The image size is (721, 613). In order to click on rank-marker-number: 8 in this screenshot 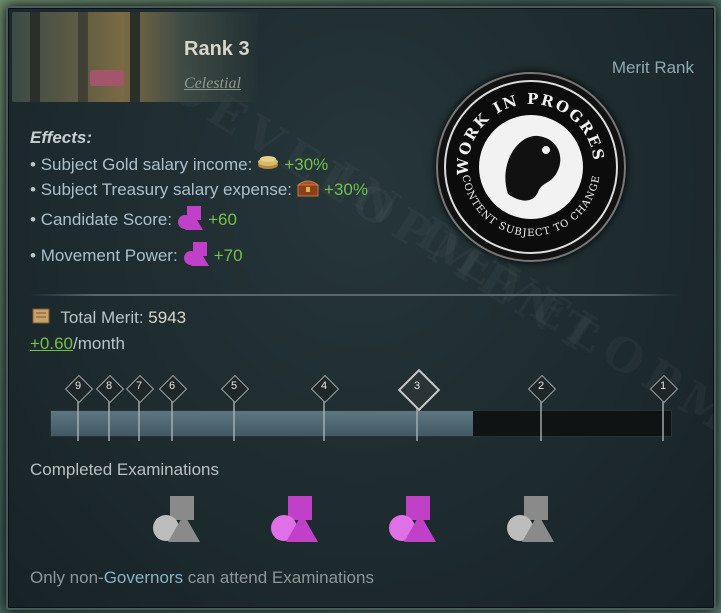, I will do `click(109, 386)`.